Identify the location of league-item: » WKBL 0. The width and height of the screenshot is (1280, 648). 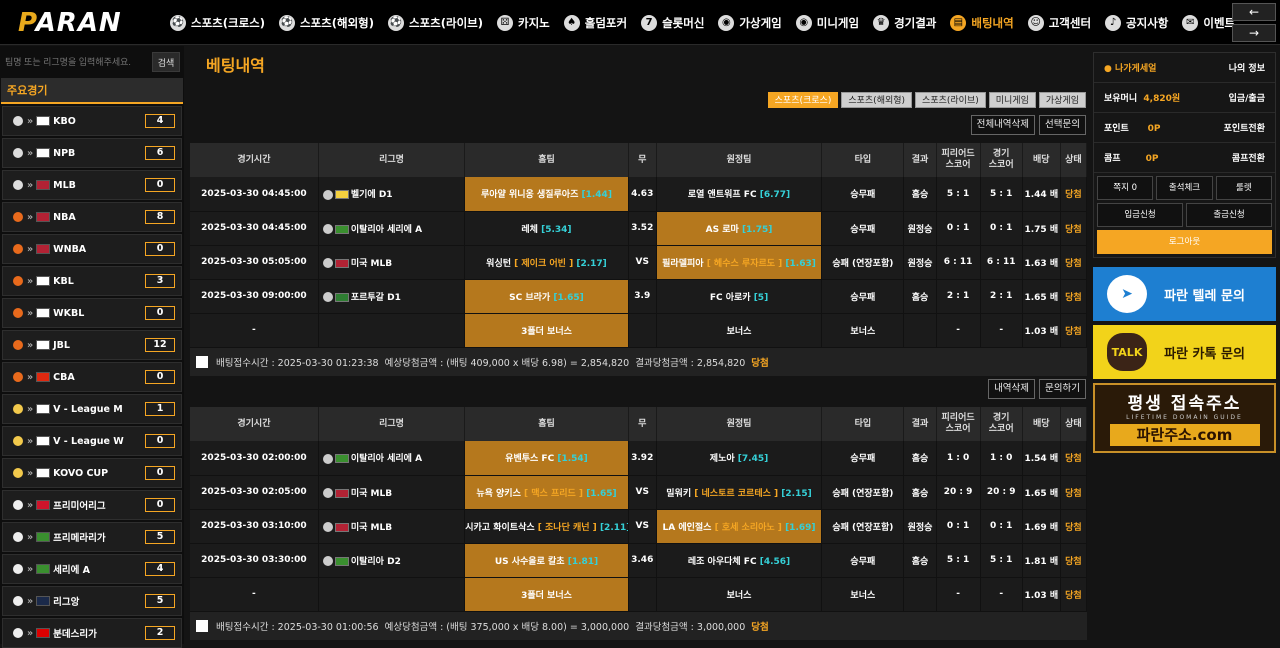
(92, 313).